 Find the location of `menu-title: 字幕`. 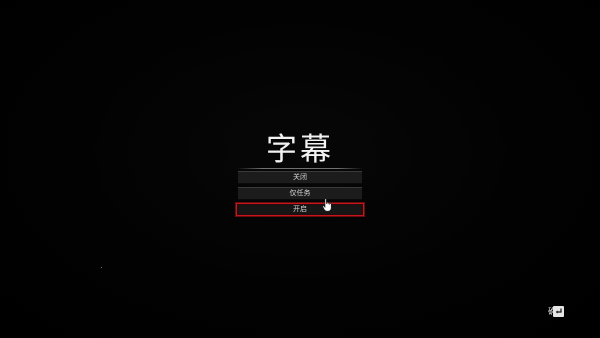

menu-title: 字幕 is located at coordinates (300, 150).